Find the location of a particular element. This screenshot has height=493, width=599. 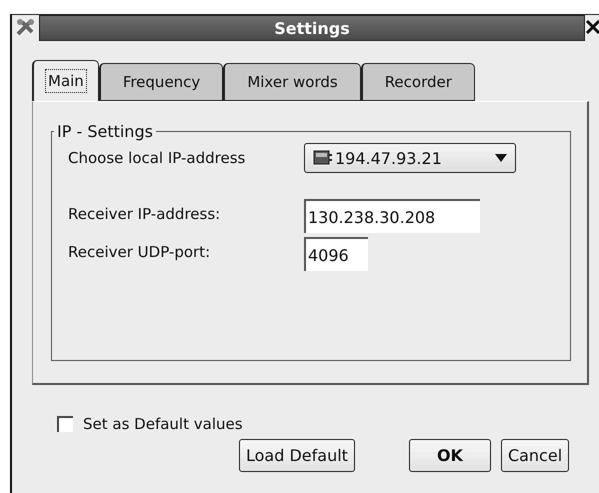

field-label: Choose local IP-address is located at coordinates (157, 158).